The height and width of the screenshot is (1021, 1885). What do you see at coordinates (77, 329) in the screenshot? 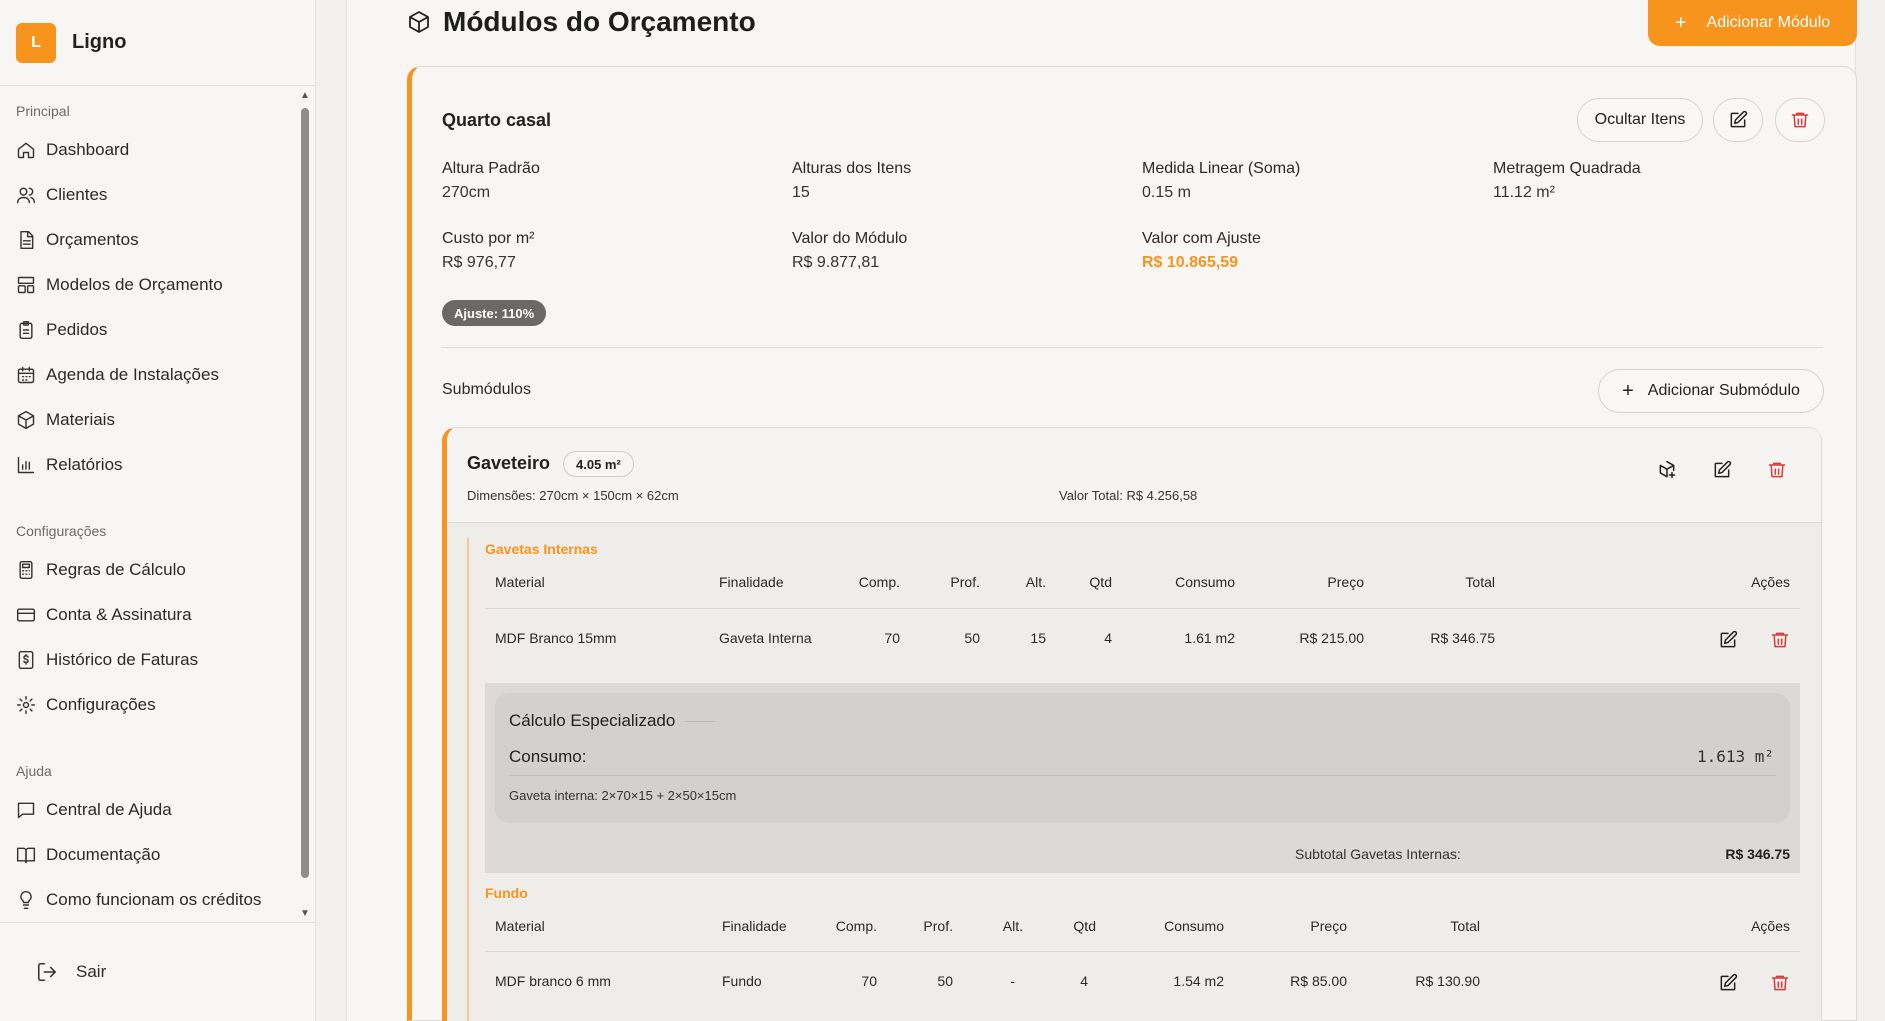
I see `sidebar-item-label: Pedidos` at bounding box center [77, 329].